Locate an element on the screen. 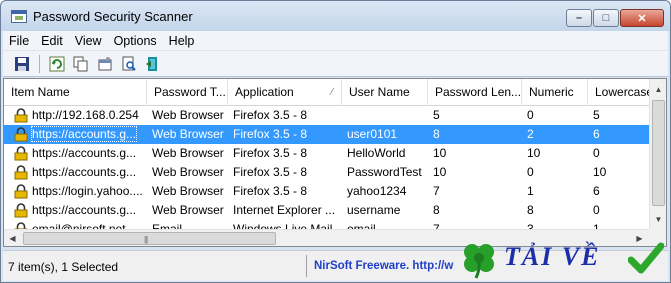 The width and height of the screenshot is (671, 283). column-header-user-name: User Name is located at coordinates (385, 92).